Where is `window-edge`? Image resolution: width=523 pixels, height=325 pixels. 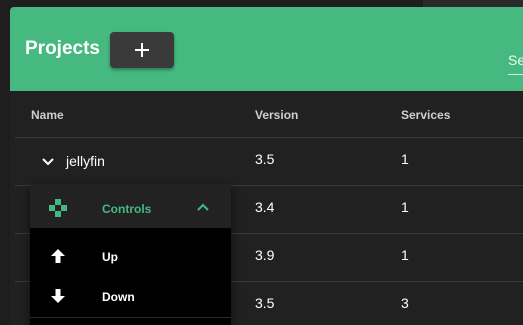 window-edge is located at coordinates (5, 46).